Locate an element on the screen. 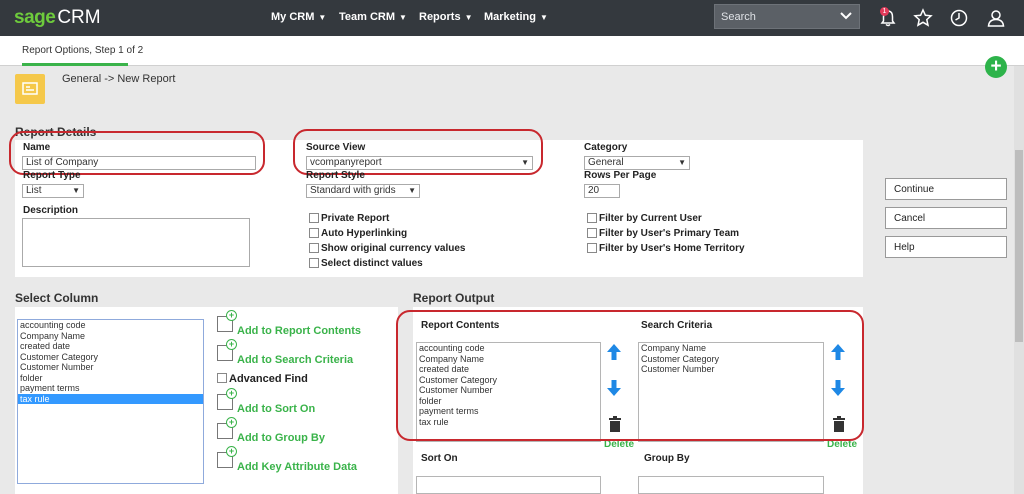  report-style-label: Report Style is located at coordinates (335, 175).